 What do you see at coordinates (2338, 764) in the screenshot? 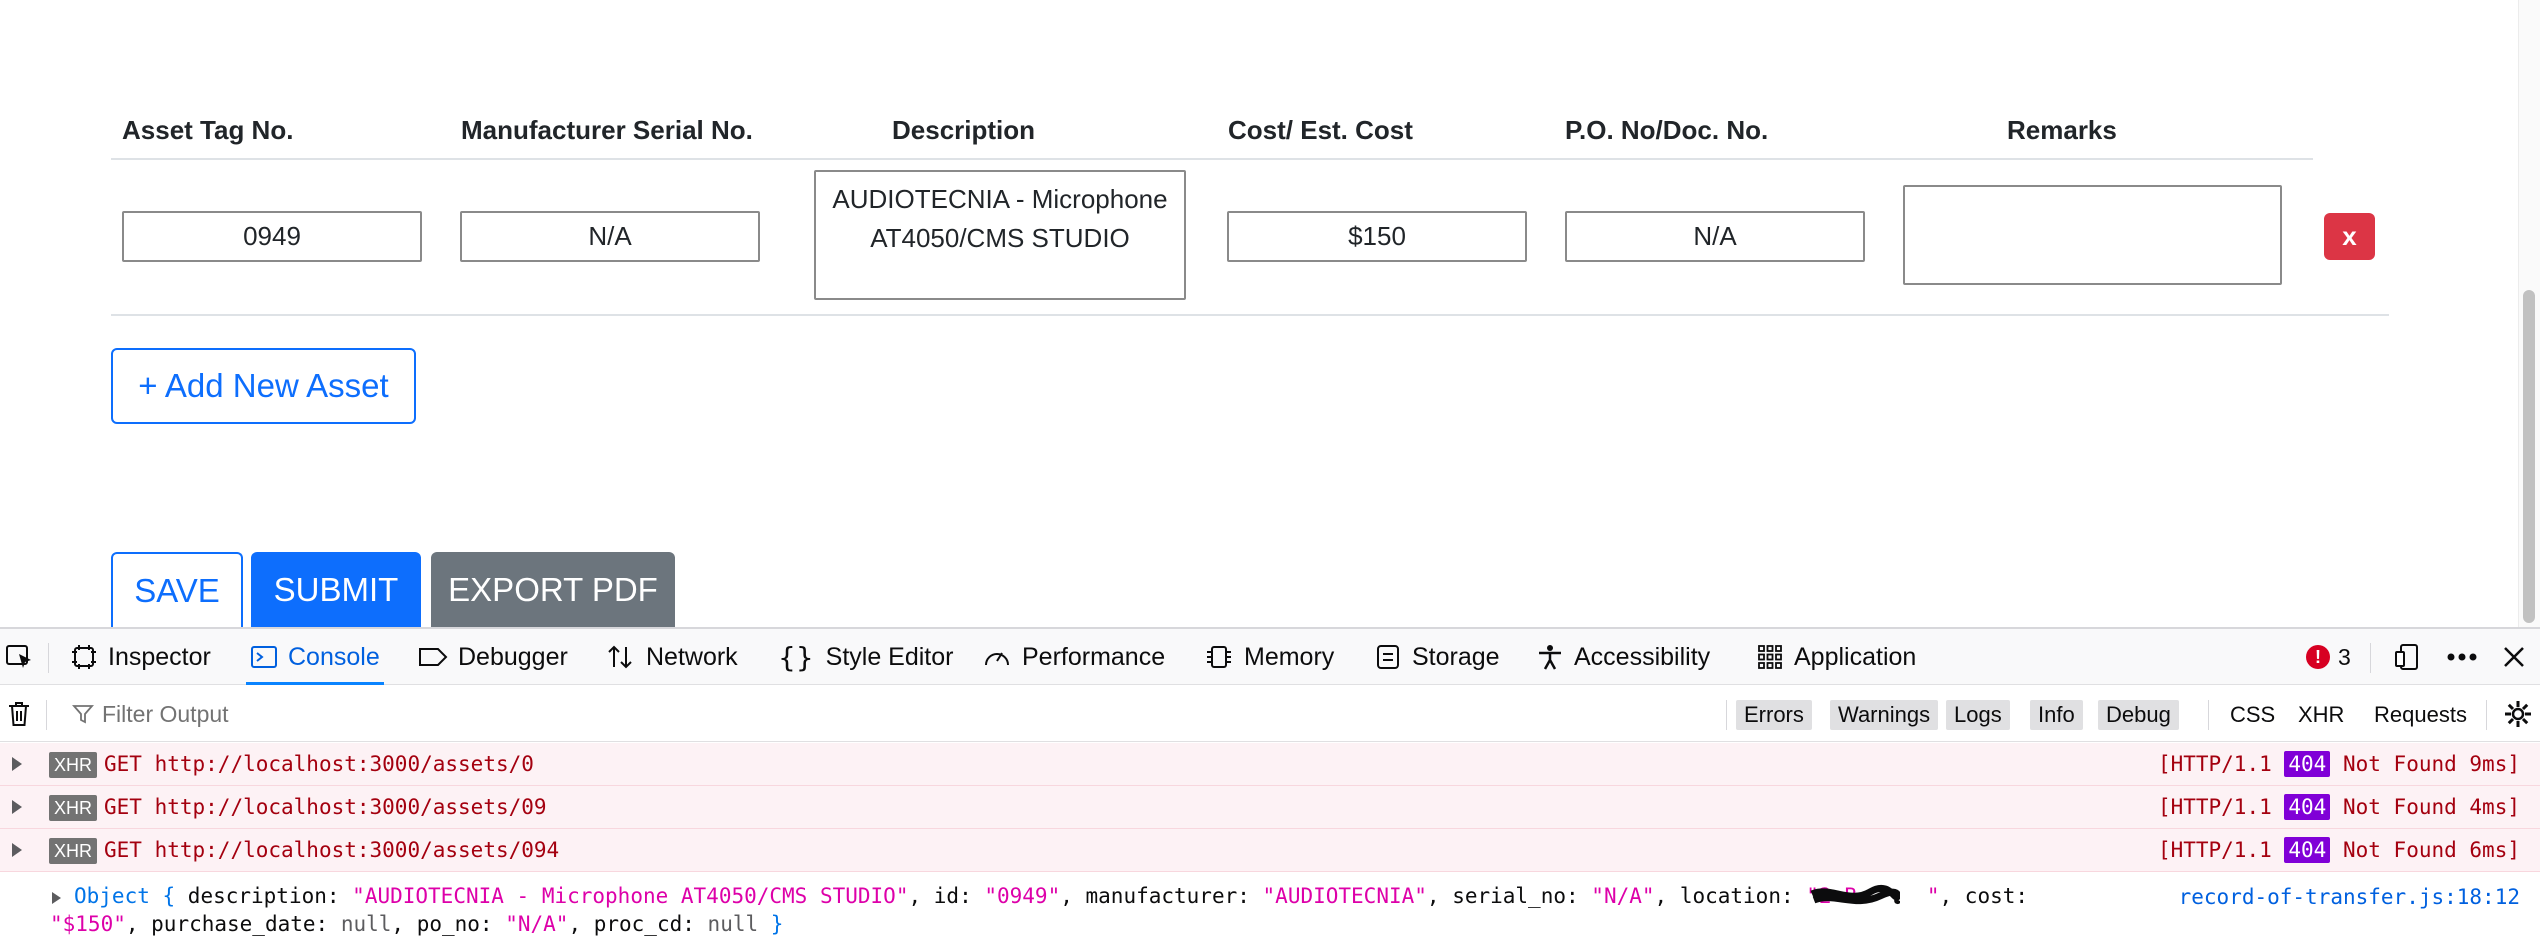
I see `log-status: [HTTP/1.1 404 Not Found 9ms]` at bounding box center [2338, 764].